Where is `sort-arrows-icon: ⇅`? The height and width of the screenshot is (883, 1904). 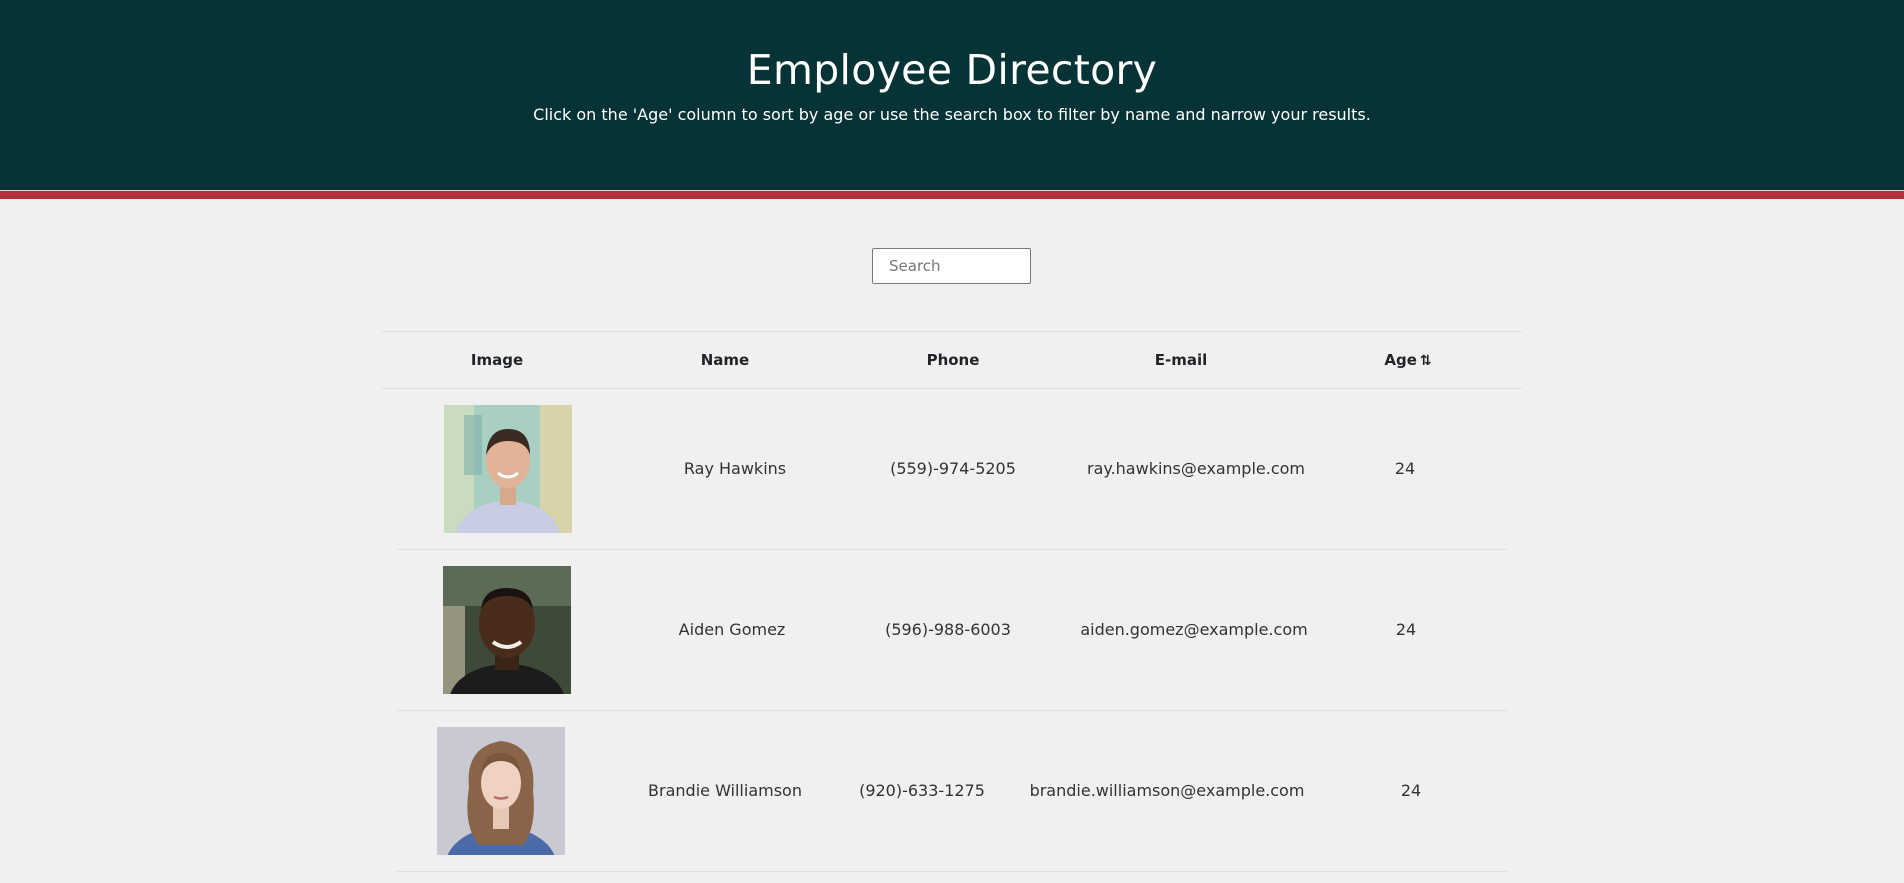 sort-arrows-icon: ⇅ is located at coordinates (1426, 361).